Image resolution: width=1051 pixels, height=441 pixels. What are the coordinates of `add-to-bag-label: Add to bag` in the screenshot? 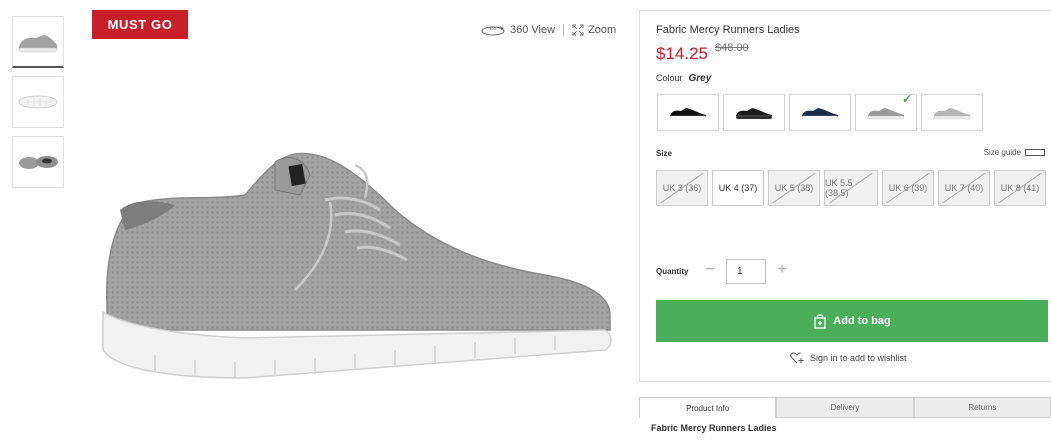 It's located at (862, 321).